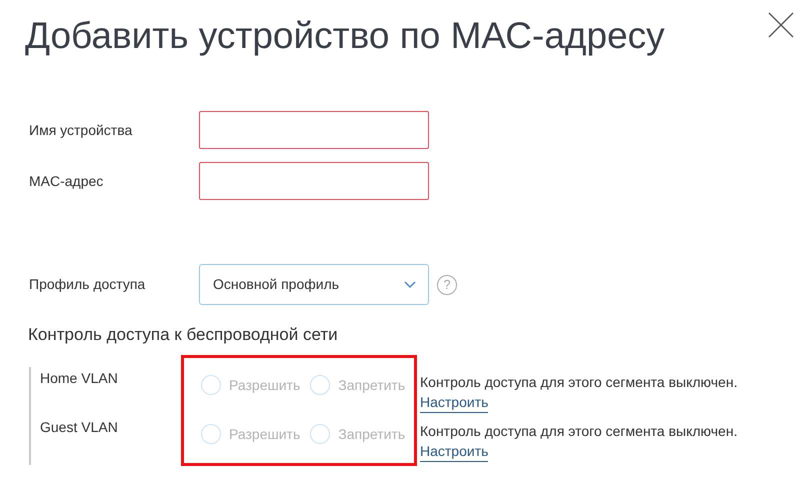 Image resolution: width=809 pixels, height=503 pixels. I want to click on dialog-title: Добавить устройство по МАС-адресу, so click(345, 36).